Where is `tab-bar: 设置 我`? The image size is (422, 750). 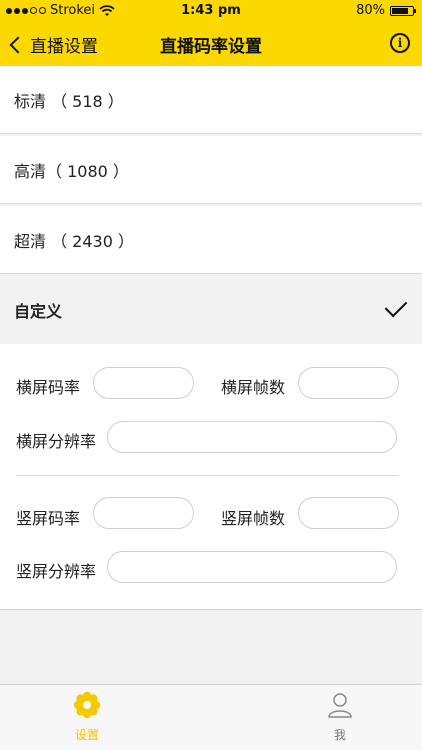 tab-bar: 设置 我 is located at coordinates (211, 717).